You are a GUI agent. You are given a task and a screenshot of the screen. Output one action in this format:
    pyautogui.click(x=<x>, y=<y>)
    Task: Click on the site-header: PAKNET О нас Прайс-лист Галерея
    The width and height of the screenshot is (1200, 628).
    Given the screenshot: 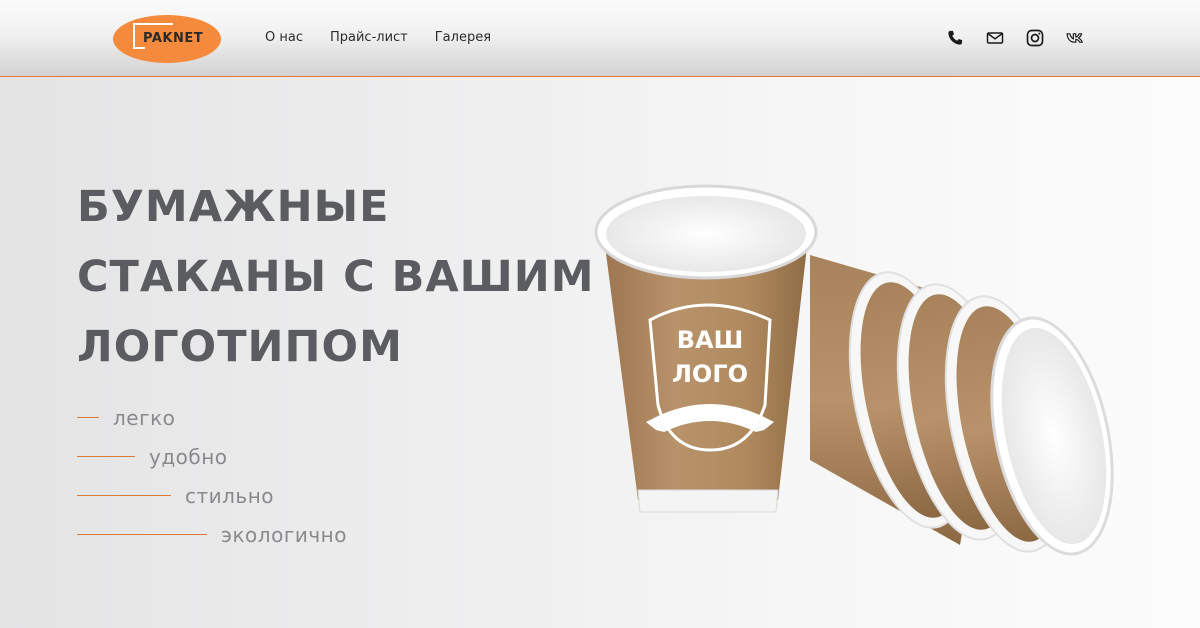 What is the action you would take?
    pyautogui.click(x=600, y=38)
    